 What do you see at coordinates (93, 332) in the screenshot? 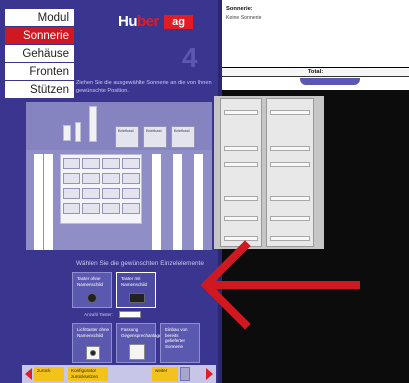
I see `tile-label: Lichttaster ohne Namenschild` at bounding box center [93, 332].